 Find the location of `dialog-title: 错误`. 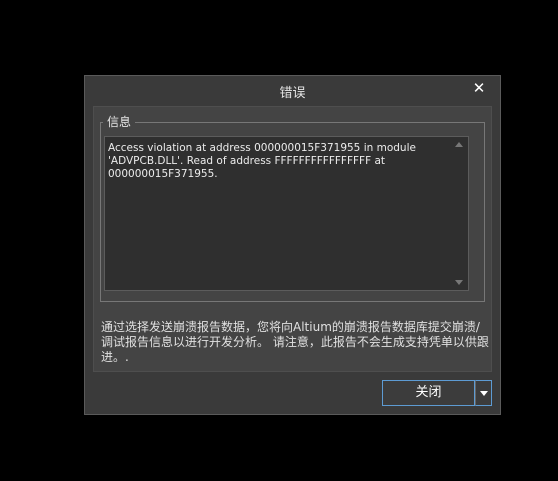

dialog-title: 错误 is located at coordinates (292, 93).